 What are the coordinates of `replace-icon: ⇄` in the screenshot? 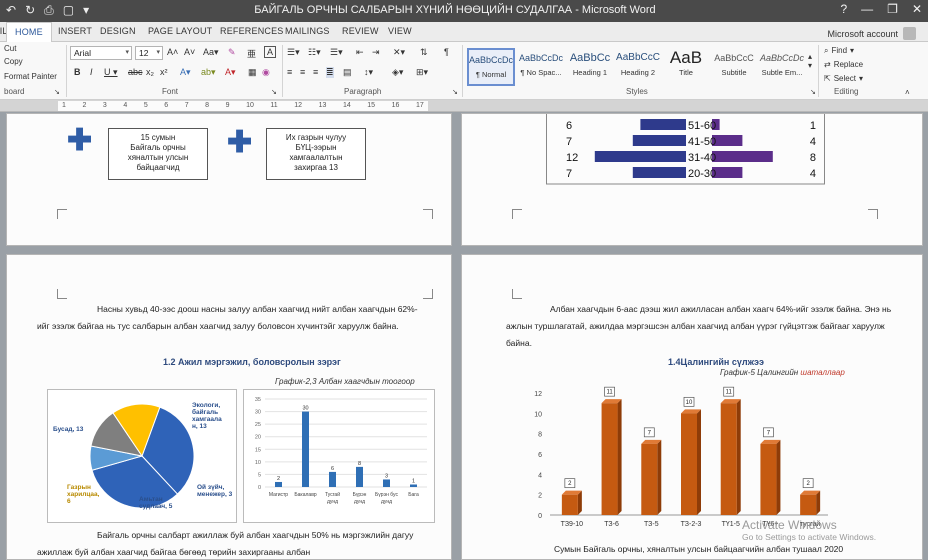 It's located at (827, 64).